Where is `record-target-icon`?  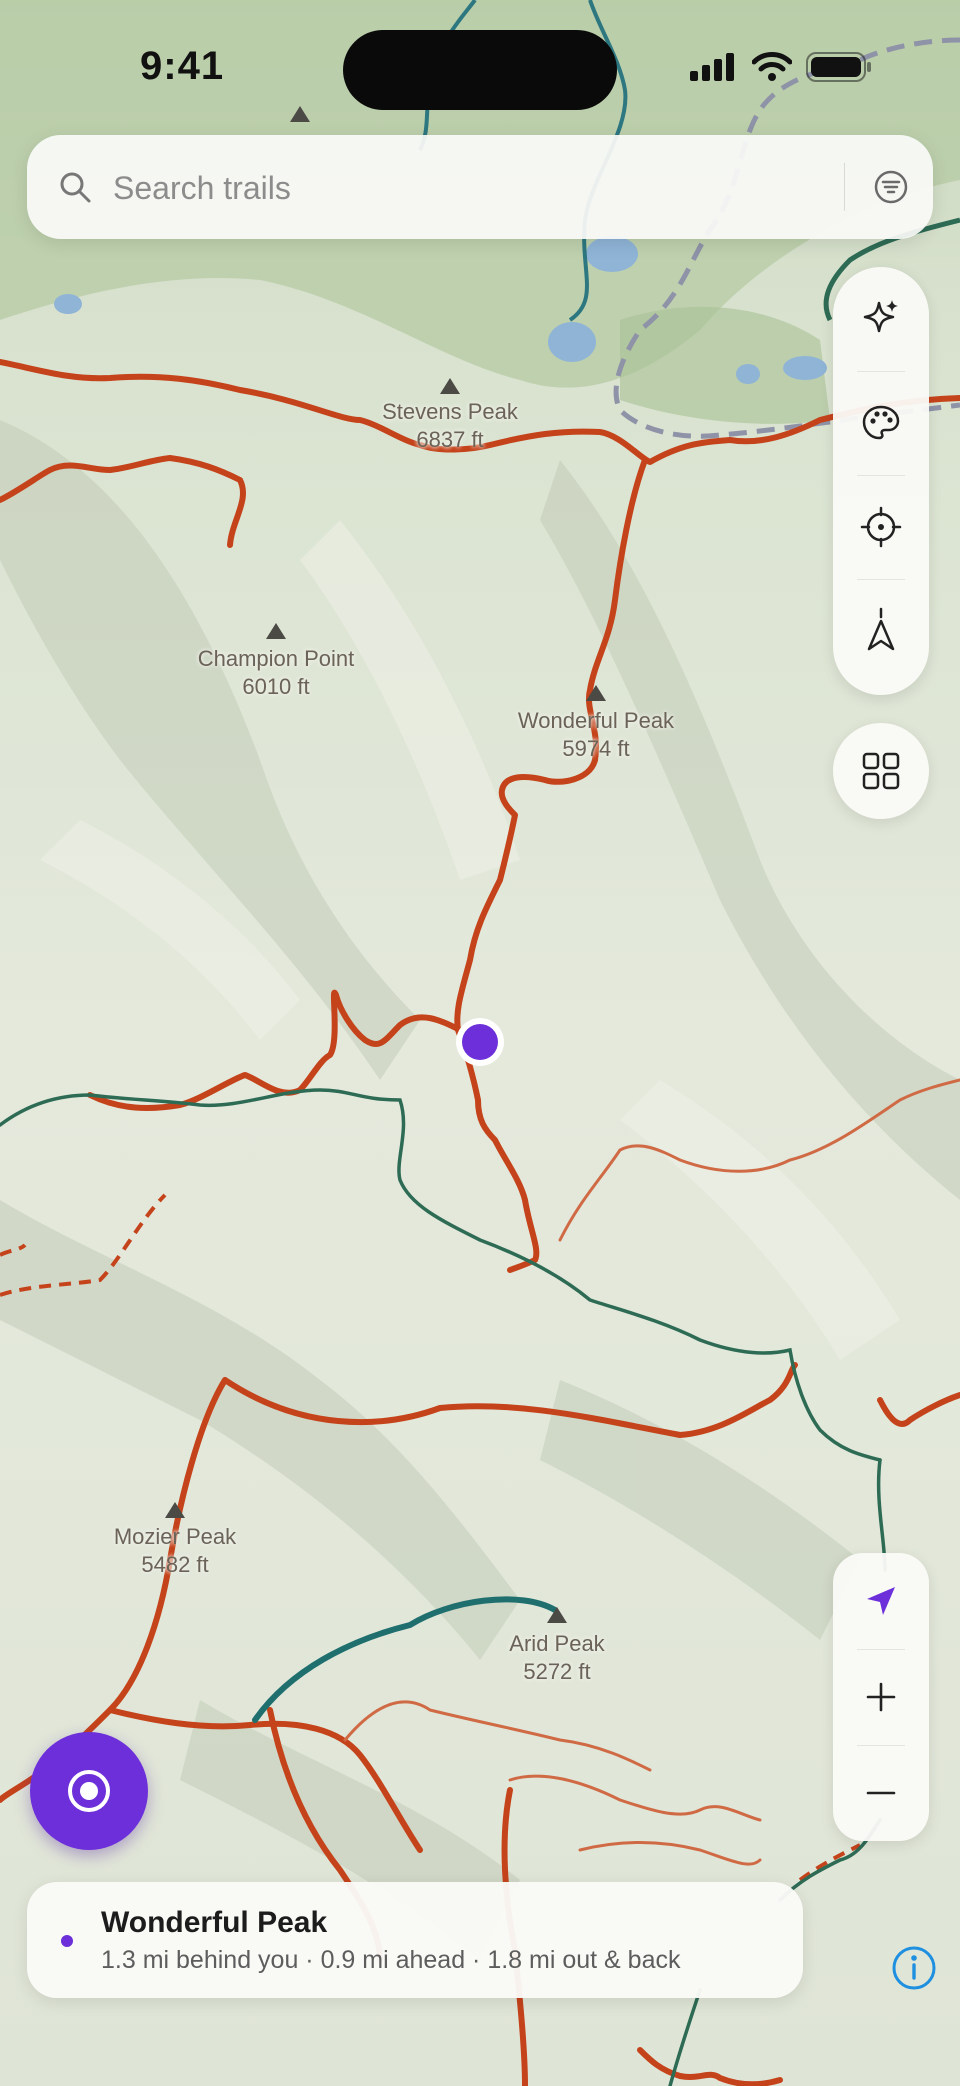
record-target-icon is located at coordinates (89, 1791).